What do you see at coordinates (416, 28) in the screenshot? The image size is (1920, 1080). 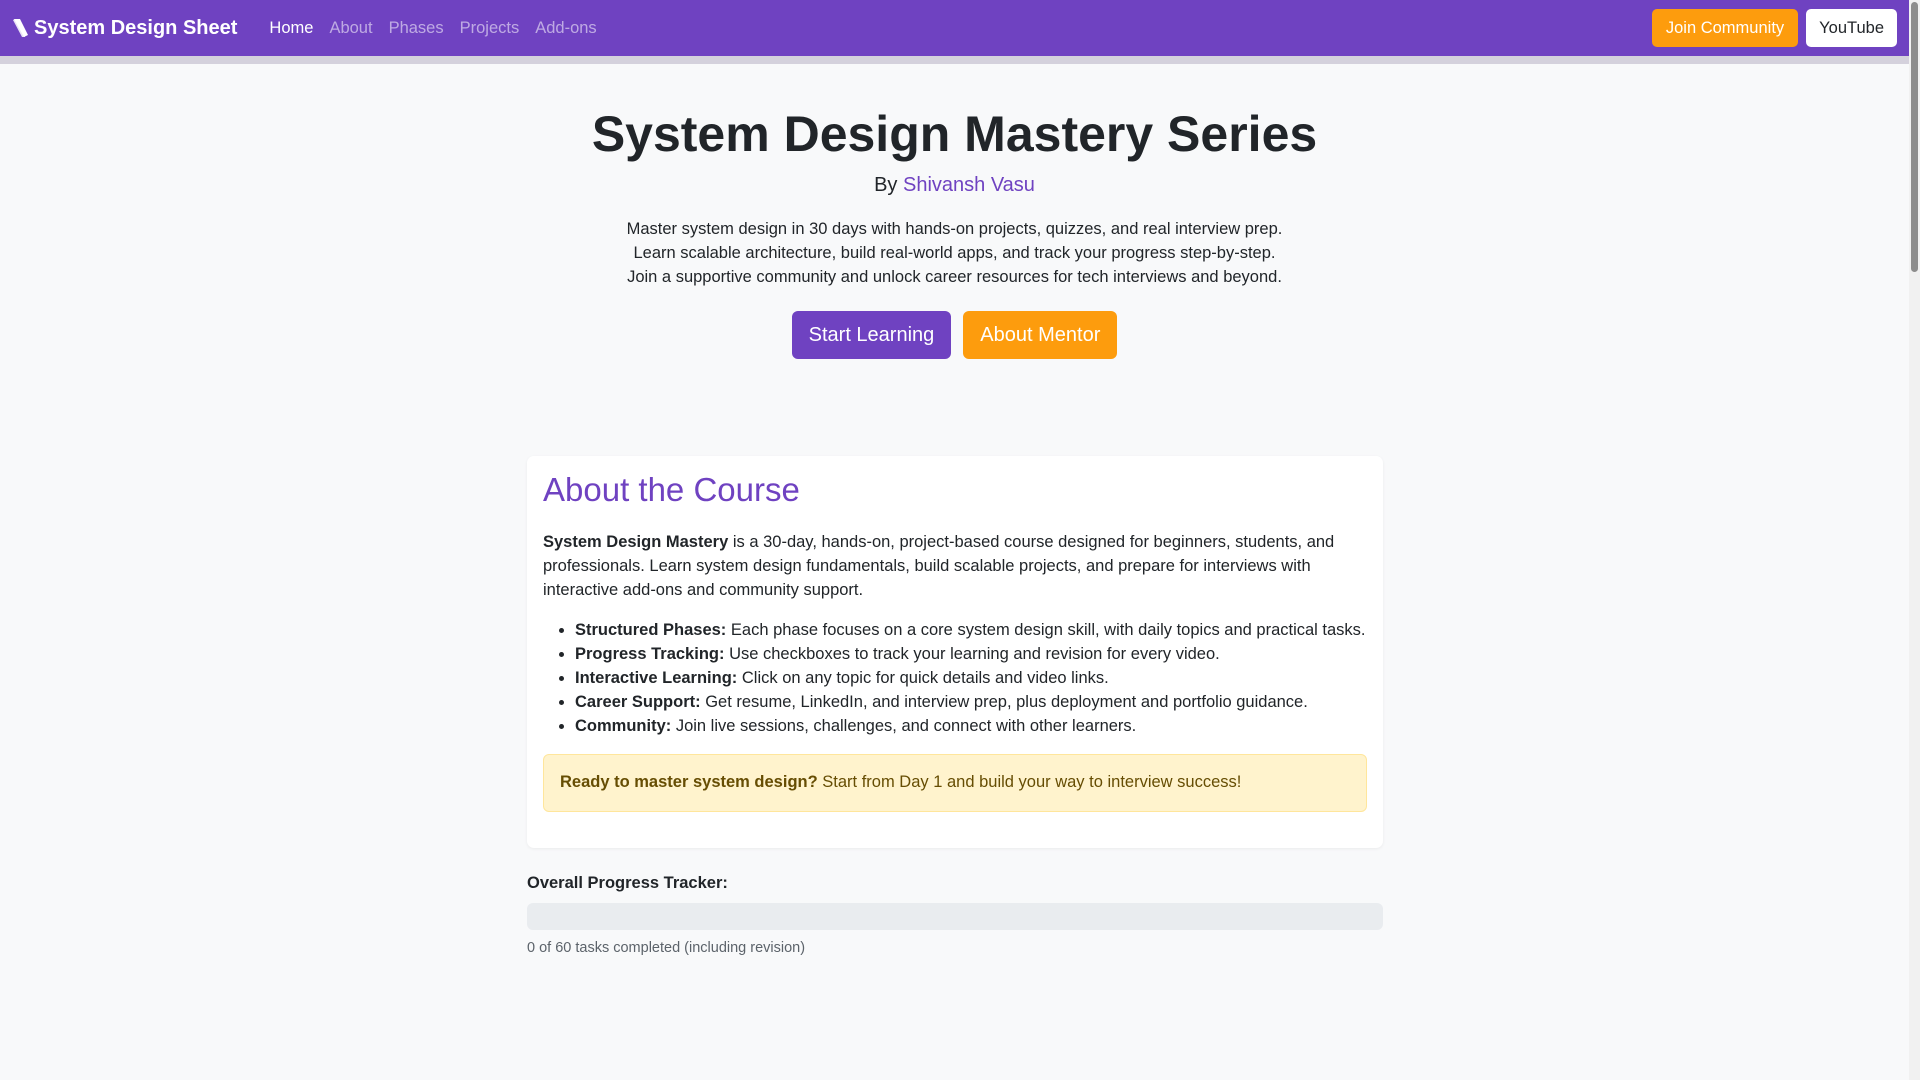 I see `nav-link-phases: Phases` at bounding box center [416, 28].